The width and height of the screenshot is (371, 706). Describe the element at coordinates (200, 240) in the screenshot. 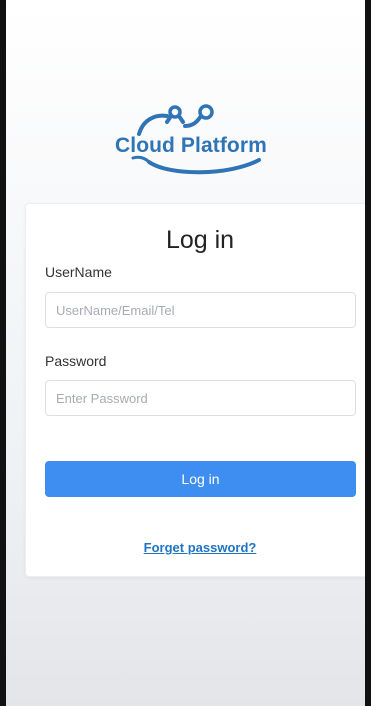

I see `login-title: Log in` at that location.